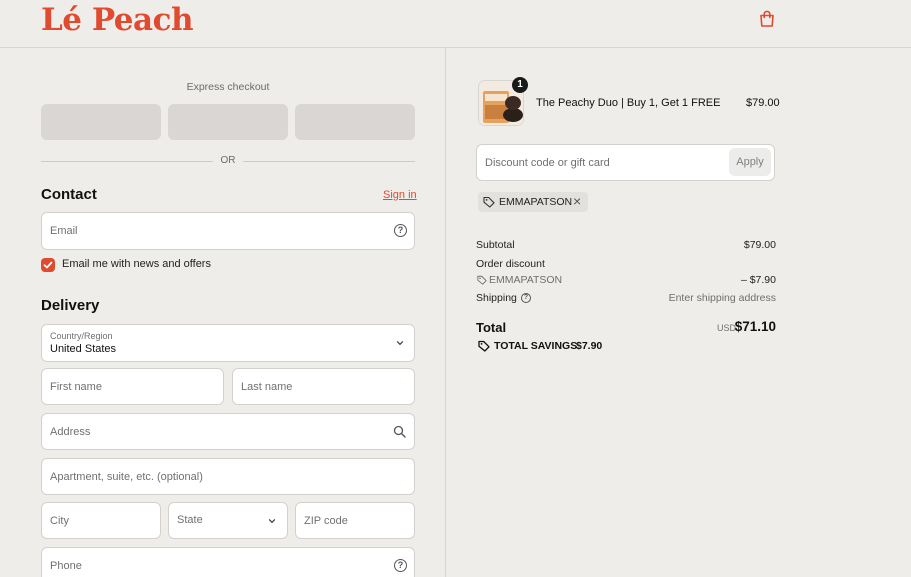  Describe the element at coordinates (228, 562) in the screenshot. I see `phone-field: Phone ?` at that location.